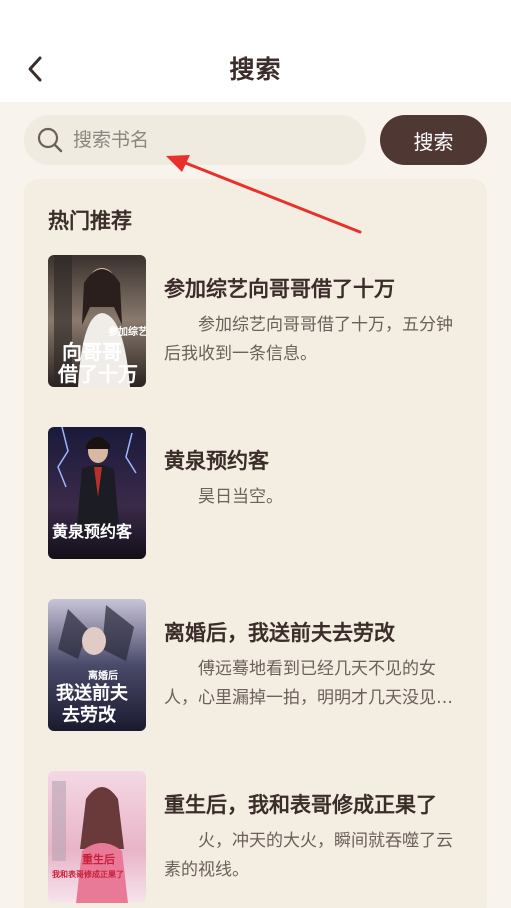  I want to click on page-title: 搜索, so click(255, 69).